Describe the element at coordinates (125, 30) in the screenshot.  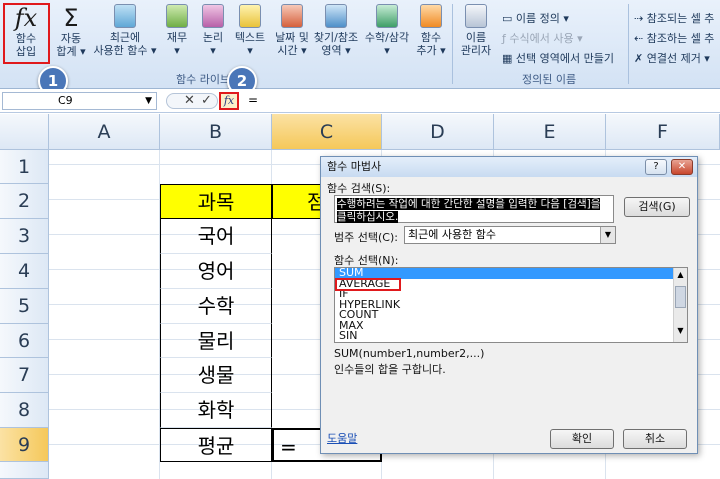
I see `recently-used-button: 최근에 사용한 함수 ▾` at that location.